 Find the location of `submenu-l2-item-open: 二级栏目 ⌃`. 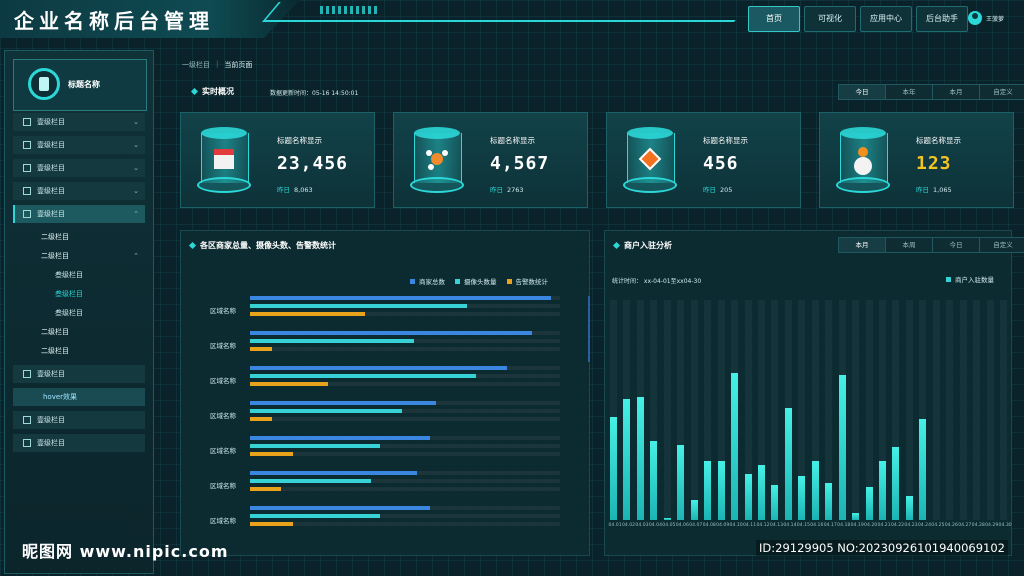

submenu-l2-item-open: 二级栏目 ⌃ is located at coordinates (79, 256).